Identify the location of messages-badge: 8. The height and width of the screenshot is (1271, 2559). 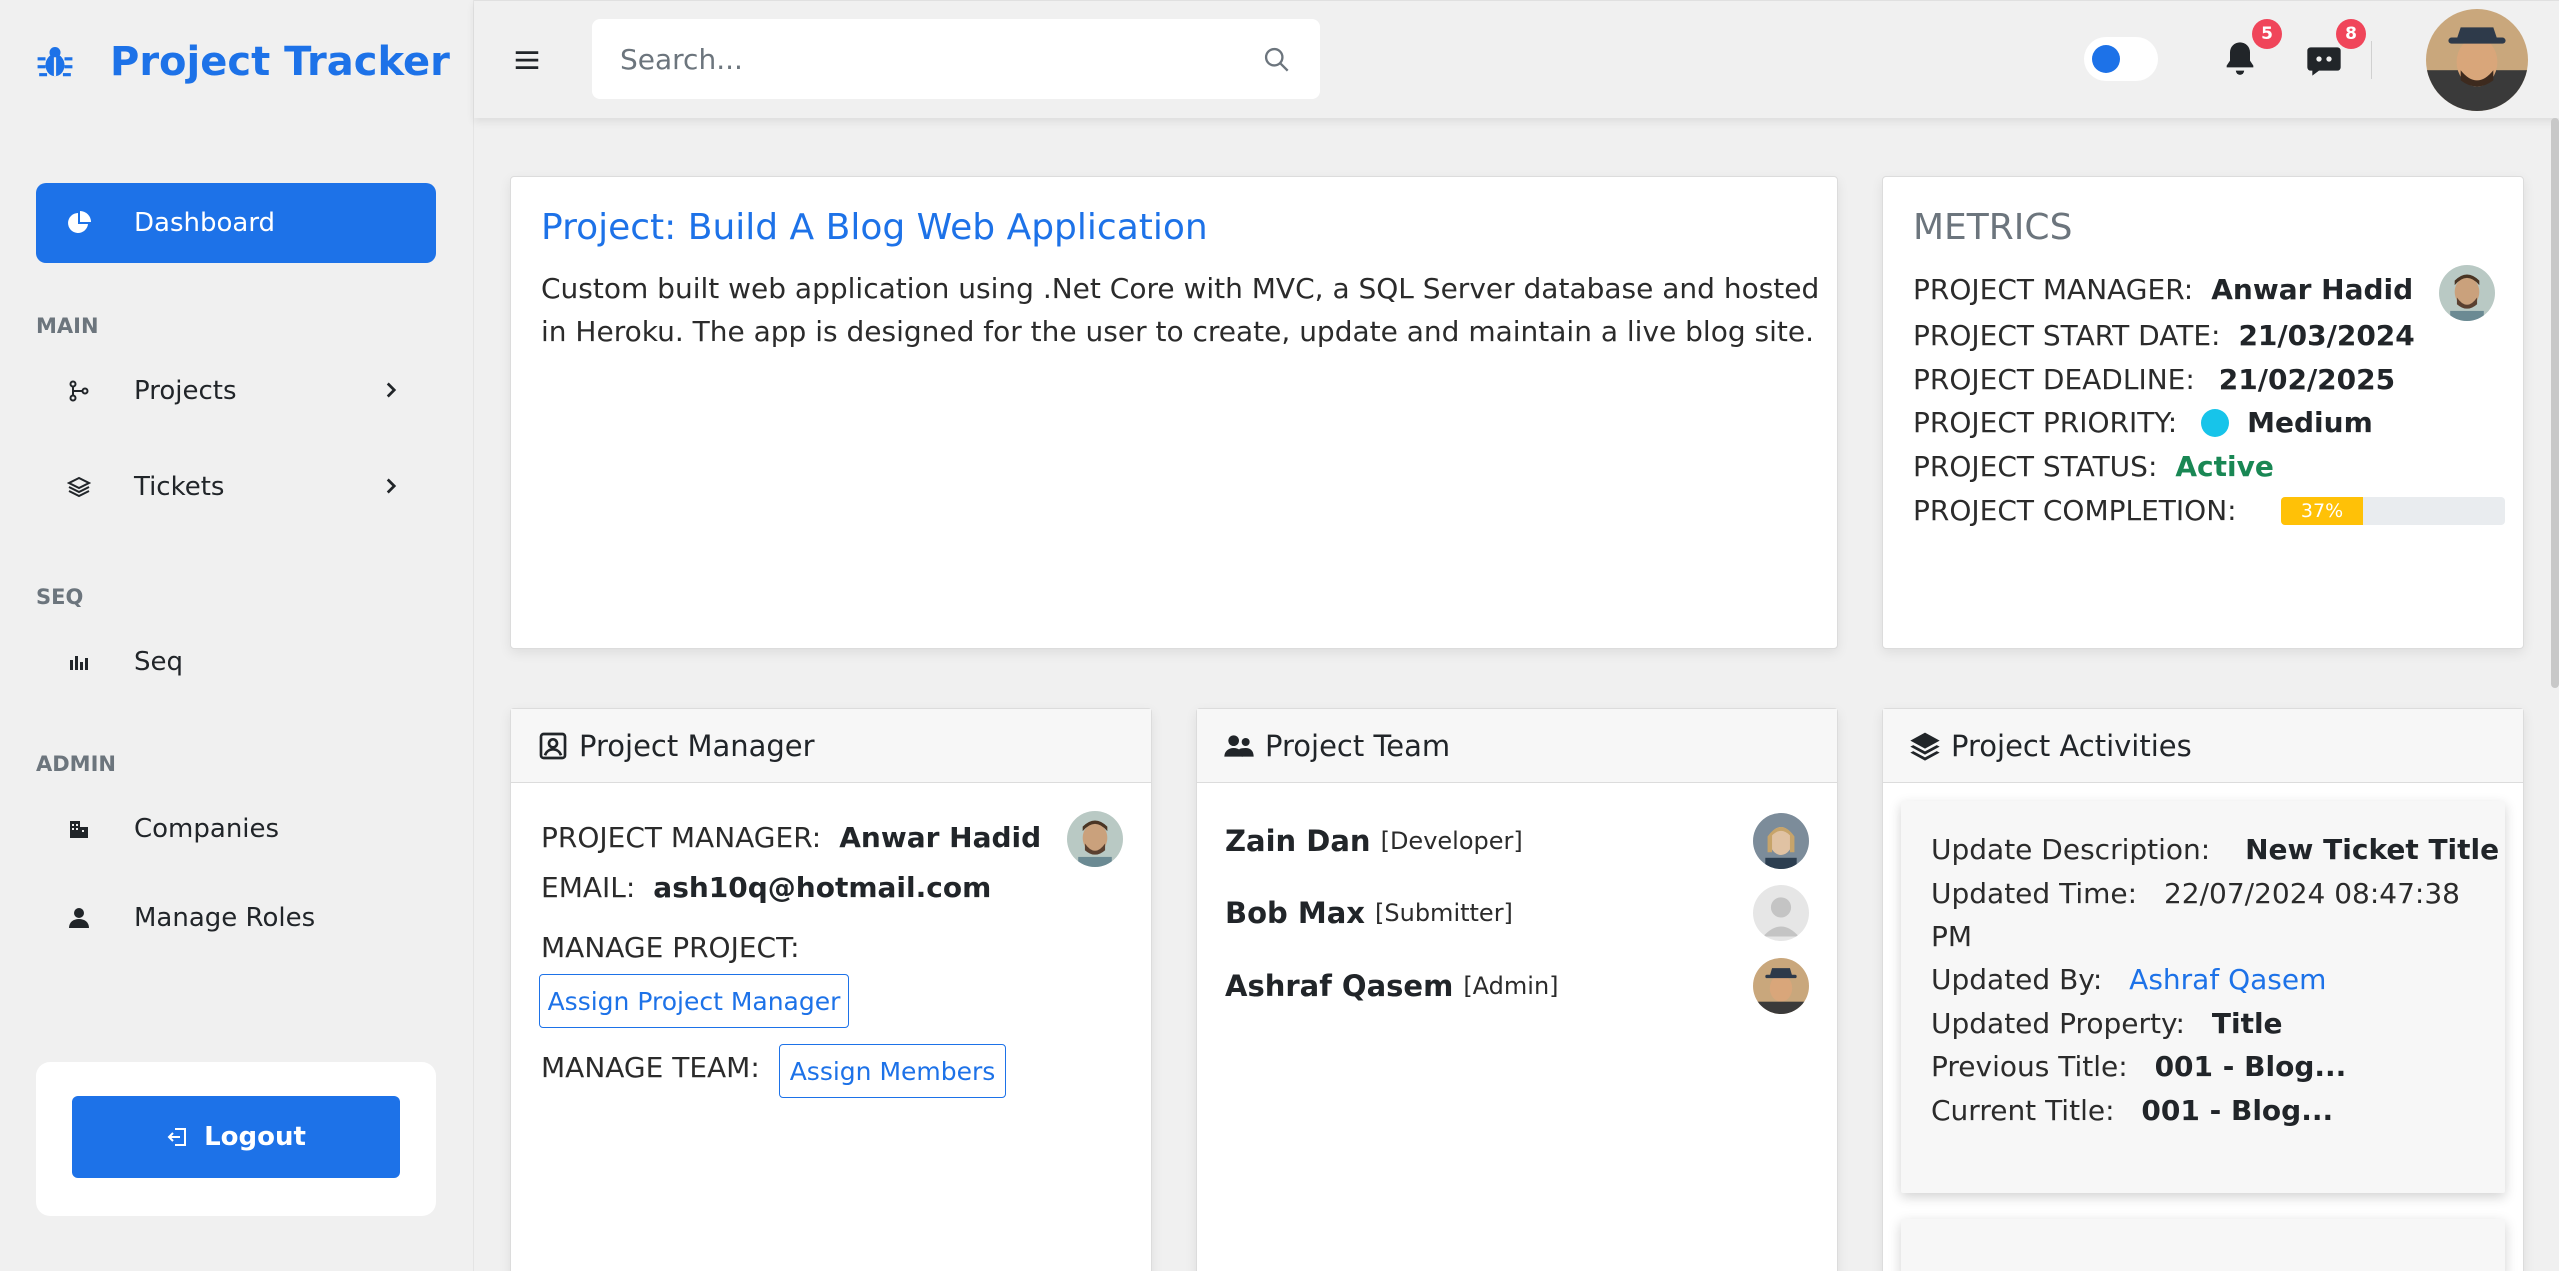
(2351, 34).